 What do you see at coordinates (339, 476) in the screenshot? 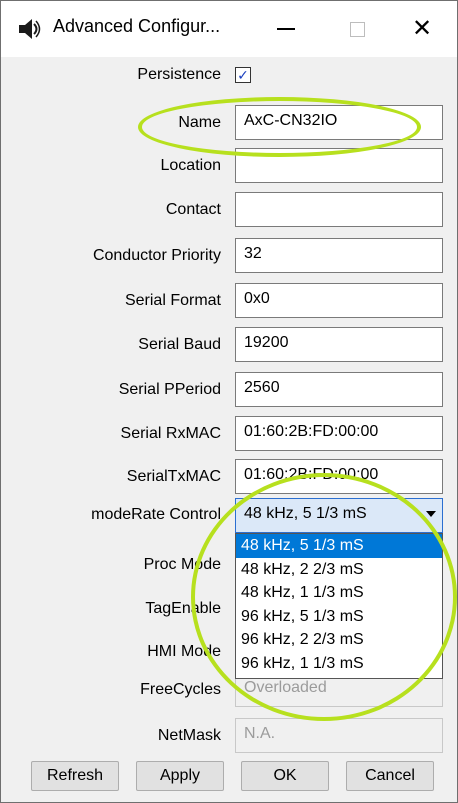
I see `serial-txmac-field: 01:60:2B:FD:00:00` at bounding box center [339, 476].